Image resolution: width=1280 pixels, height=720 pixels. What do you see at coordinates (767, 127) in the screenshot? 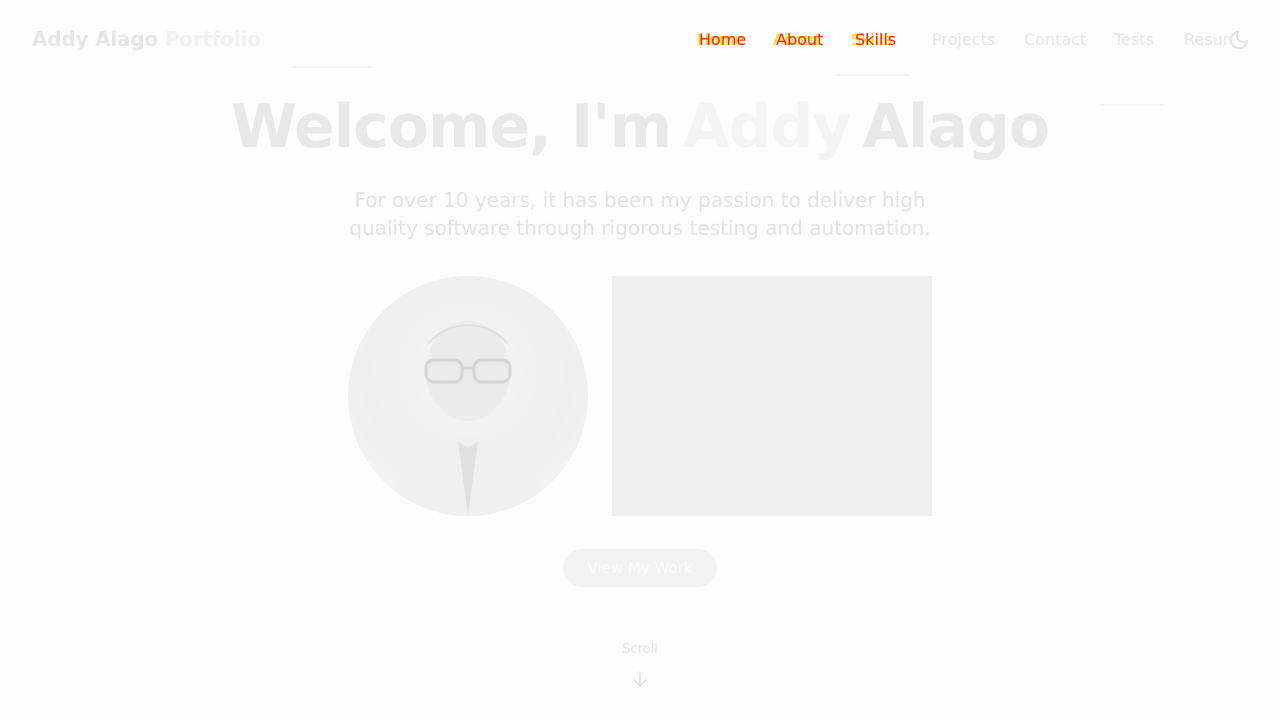
I see `hero-title-first-name: Addy` at bounding box center [767, 127].